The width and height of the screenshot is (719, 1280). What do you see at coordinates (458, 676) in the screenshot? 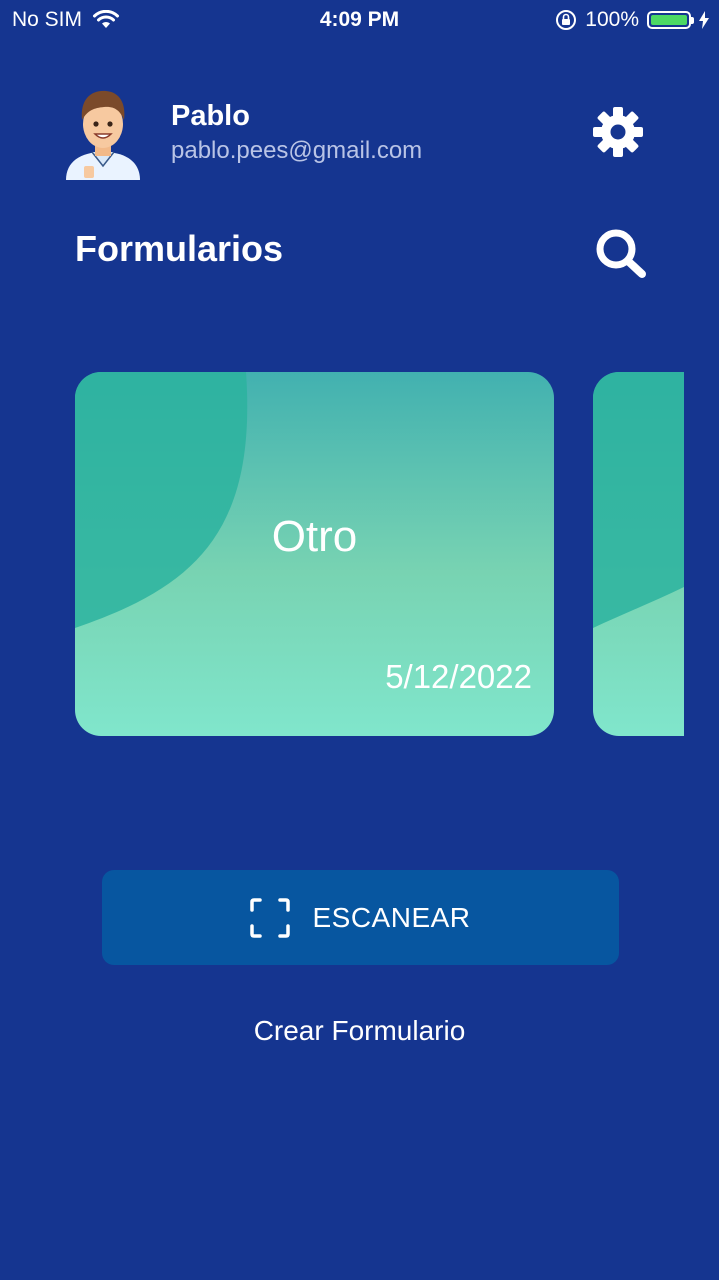
I see `card-date: 5/12/2022` at bounding box center [458, 676].